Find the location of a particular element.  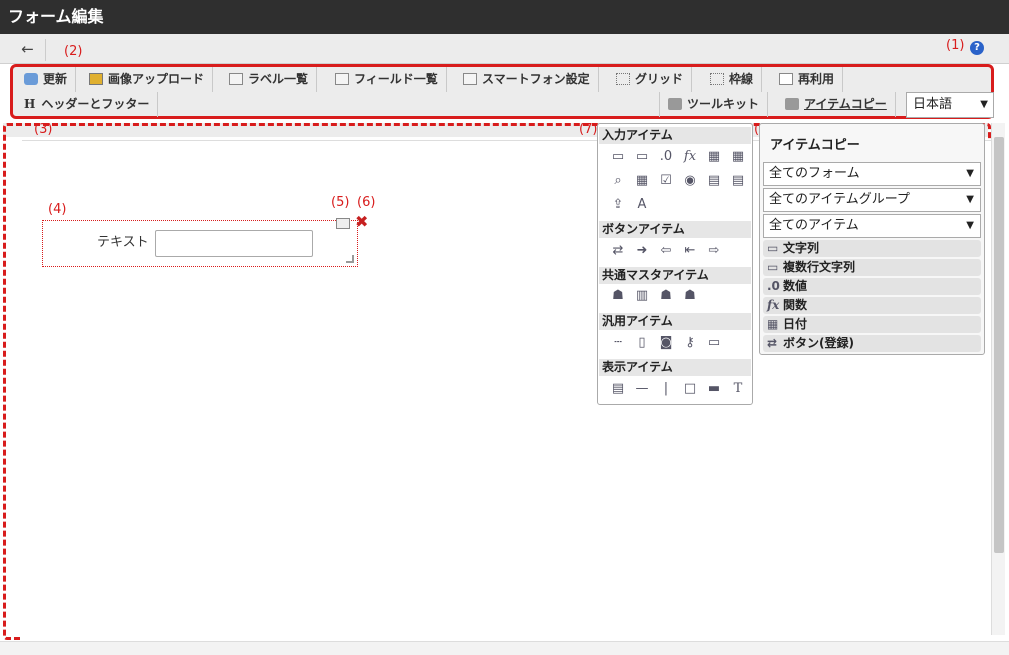

copy-item-label: ボタン(登録) is located at coordinates (818, 343).